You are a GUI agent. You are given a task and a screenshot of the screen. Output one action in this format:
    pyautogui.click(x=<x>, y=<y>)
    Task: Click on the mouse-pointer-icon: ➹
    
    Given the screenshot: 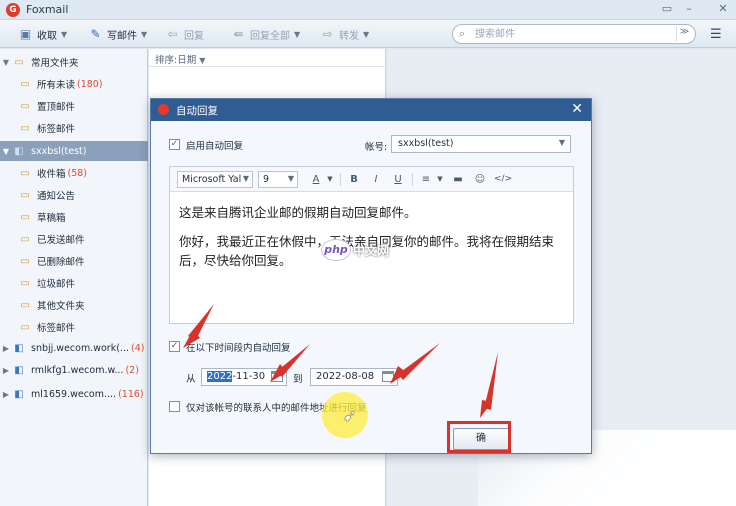 What is the action you would take?
    pyautogui.click(x=350, y=415)
    